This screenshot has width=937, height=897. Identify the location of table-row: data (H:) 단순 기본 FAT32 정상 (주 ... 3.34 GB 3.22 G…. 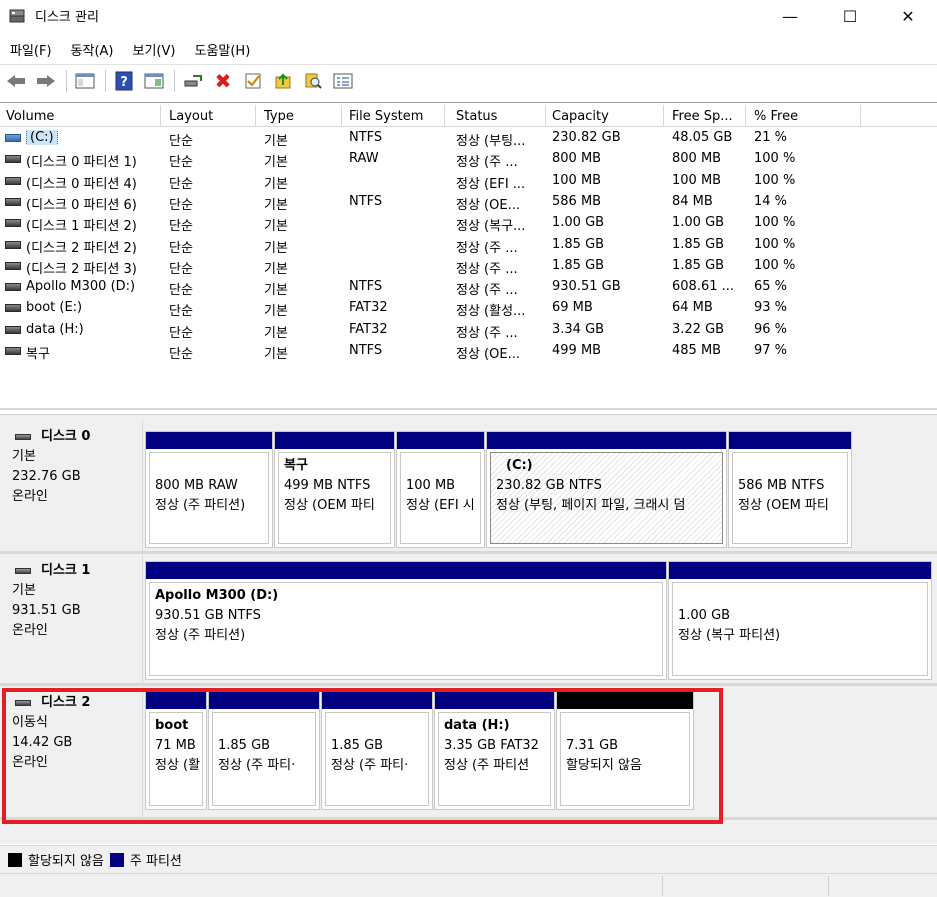
(468, 330).